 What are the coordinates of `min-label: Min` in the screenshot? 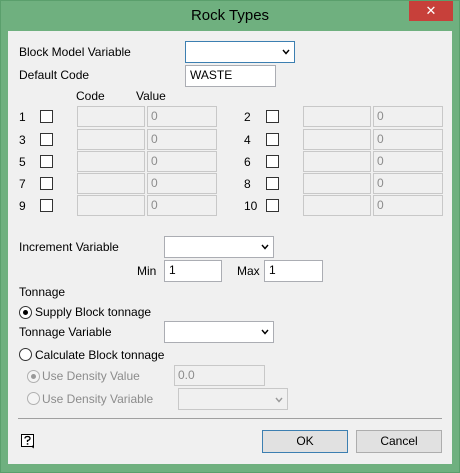 It's located at (147, 271).